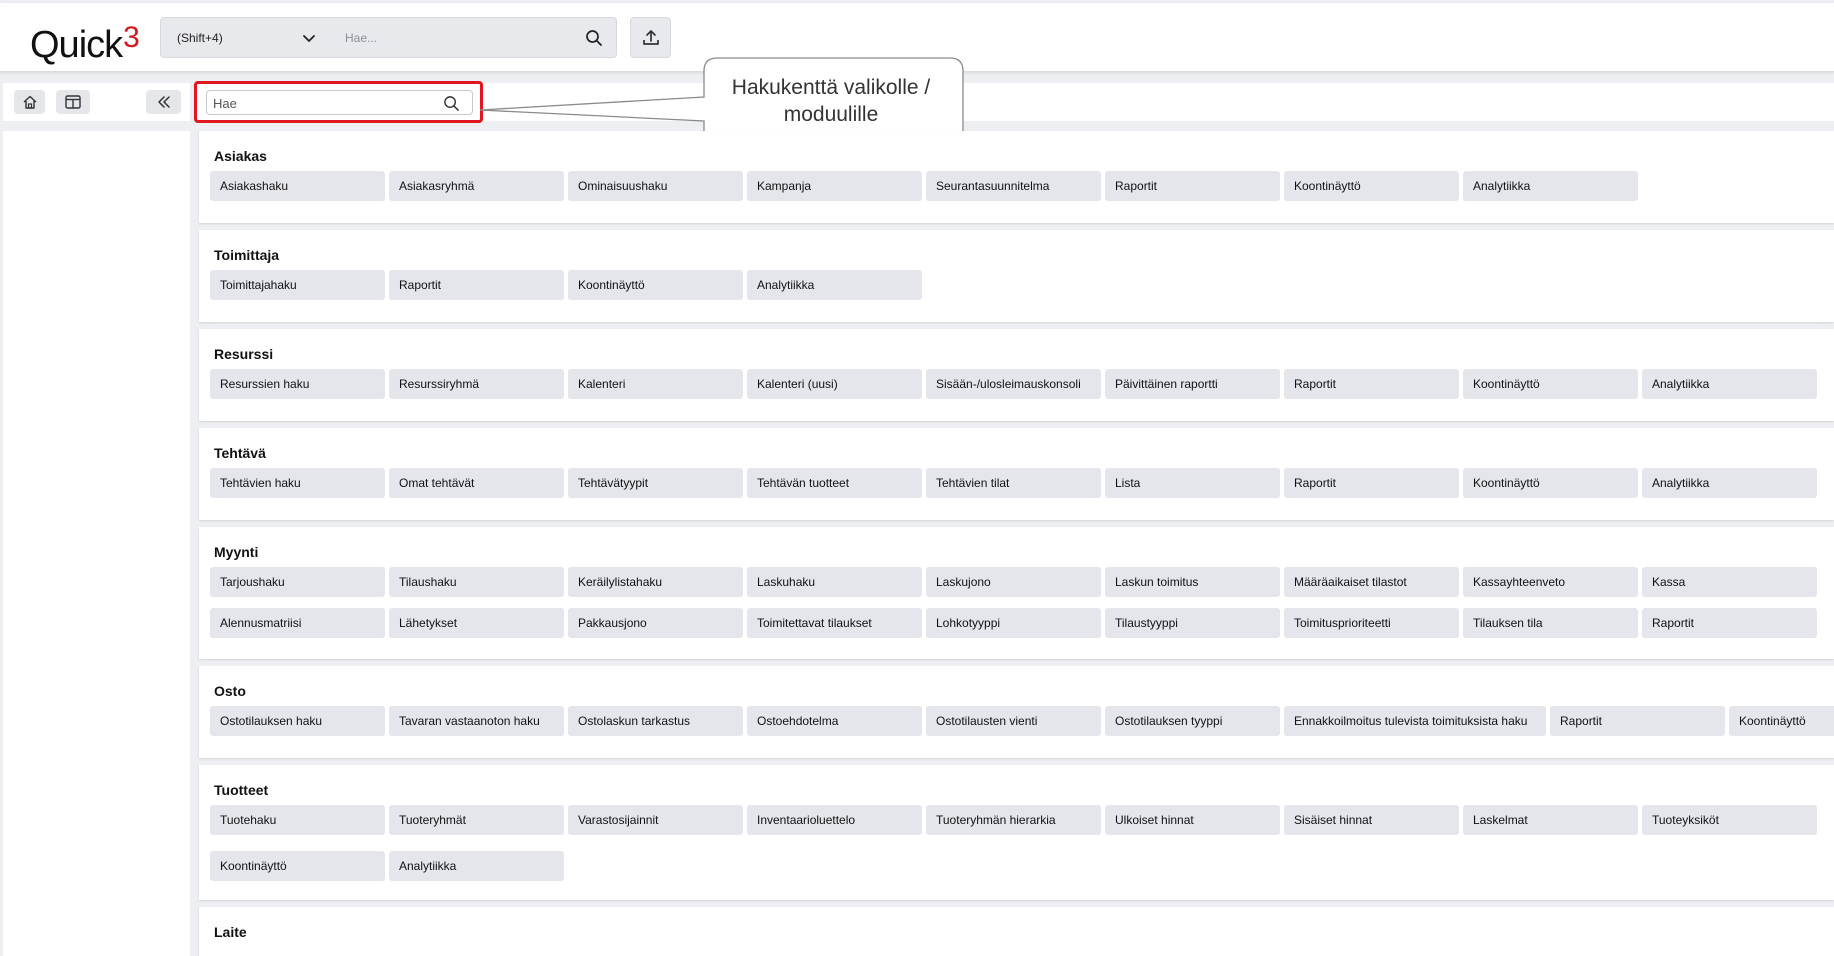 The image size is (1834, 956). What do you see at coordinates (476, 483) in the screenshot?
I see `menu-item-button: Omat tehtävät` at bounding box center [476, 483].